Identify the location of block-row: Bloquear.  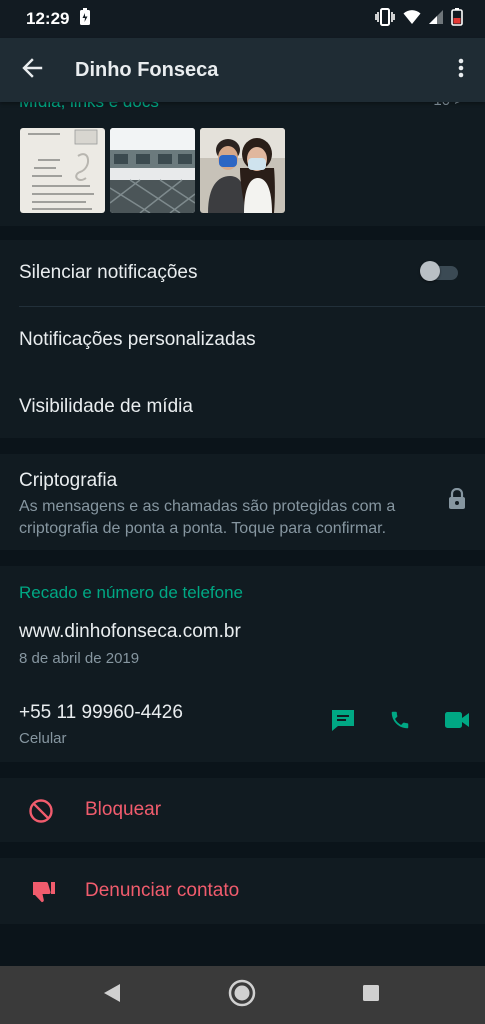
(242, 810).